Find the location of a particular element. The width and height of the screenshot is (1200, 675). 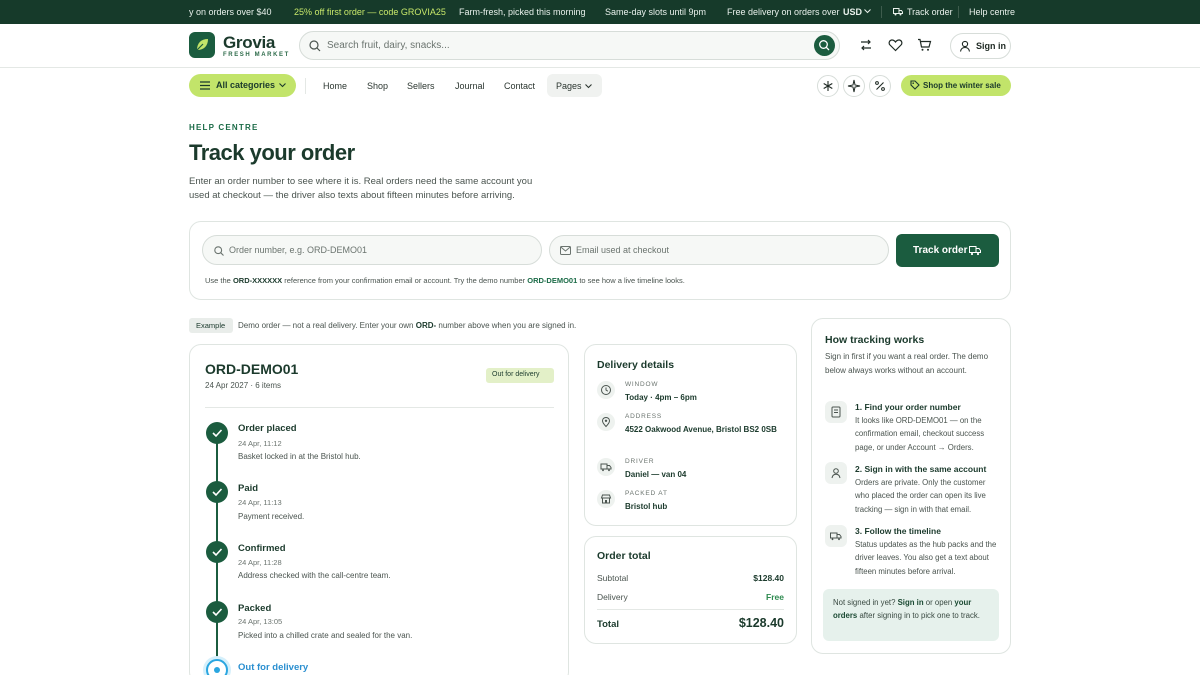

timeline-step-title: Confirmed is located at coordinates (262, 548).